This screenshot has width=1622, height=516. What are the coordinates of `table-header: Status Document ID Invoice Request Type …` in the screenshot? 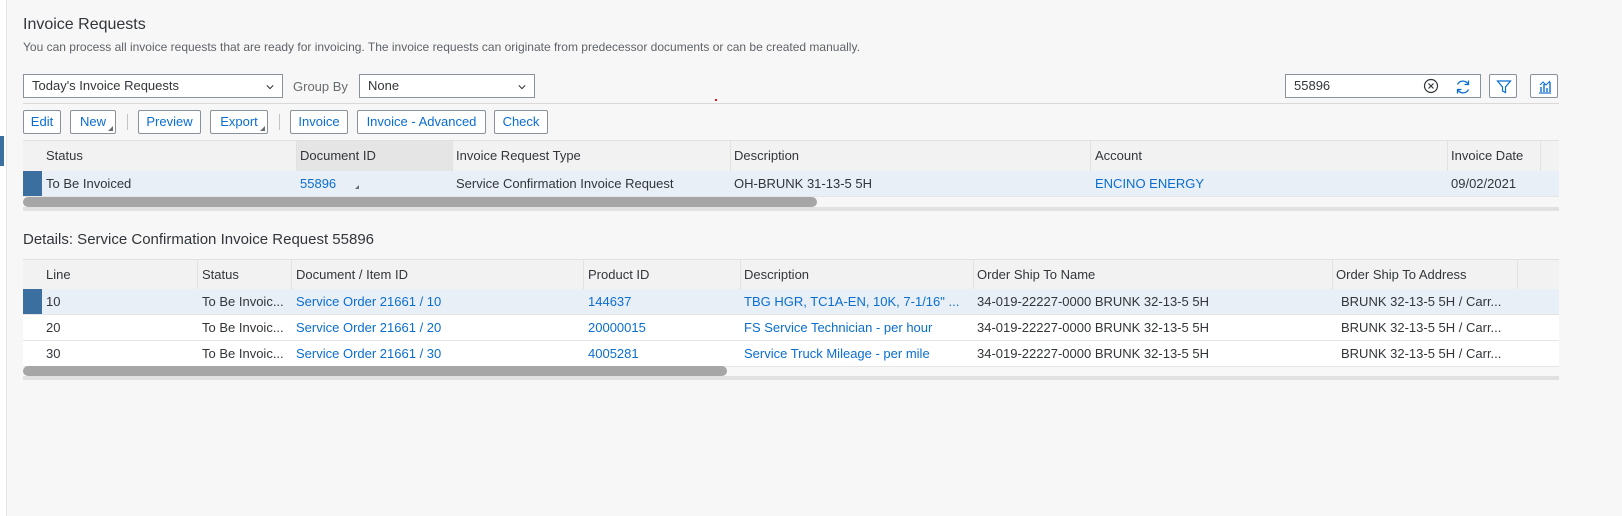 It's located at (791, 156).